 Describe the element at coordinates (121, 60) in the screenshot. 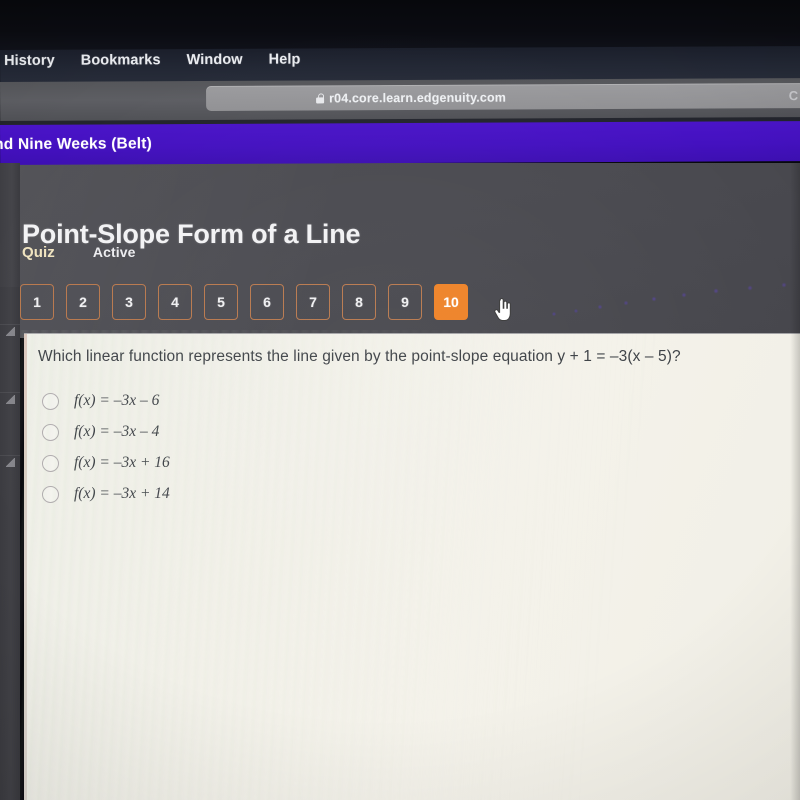

I see `menu-item-bookmarks: Bookmarks` at that location.